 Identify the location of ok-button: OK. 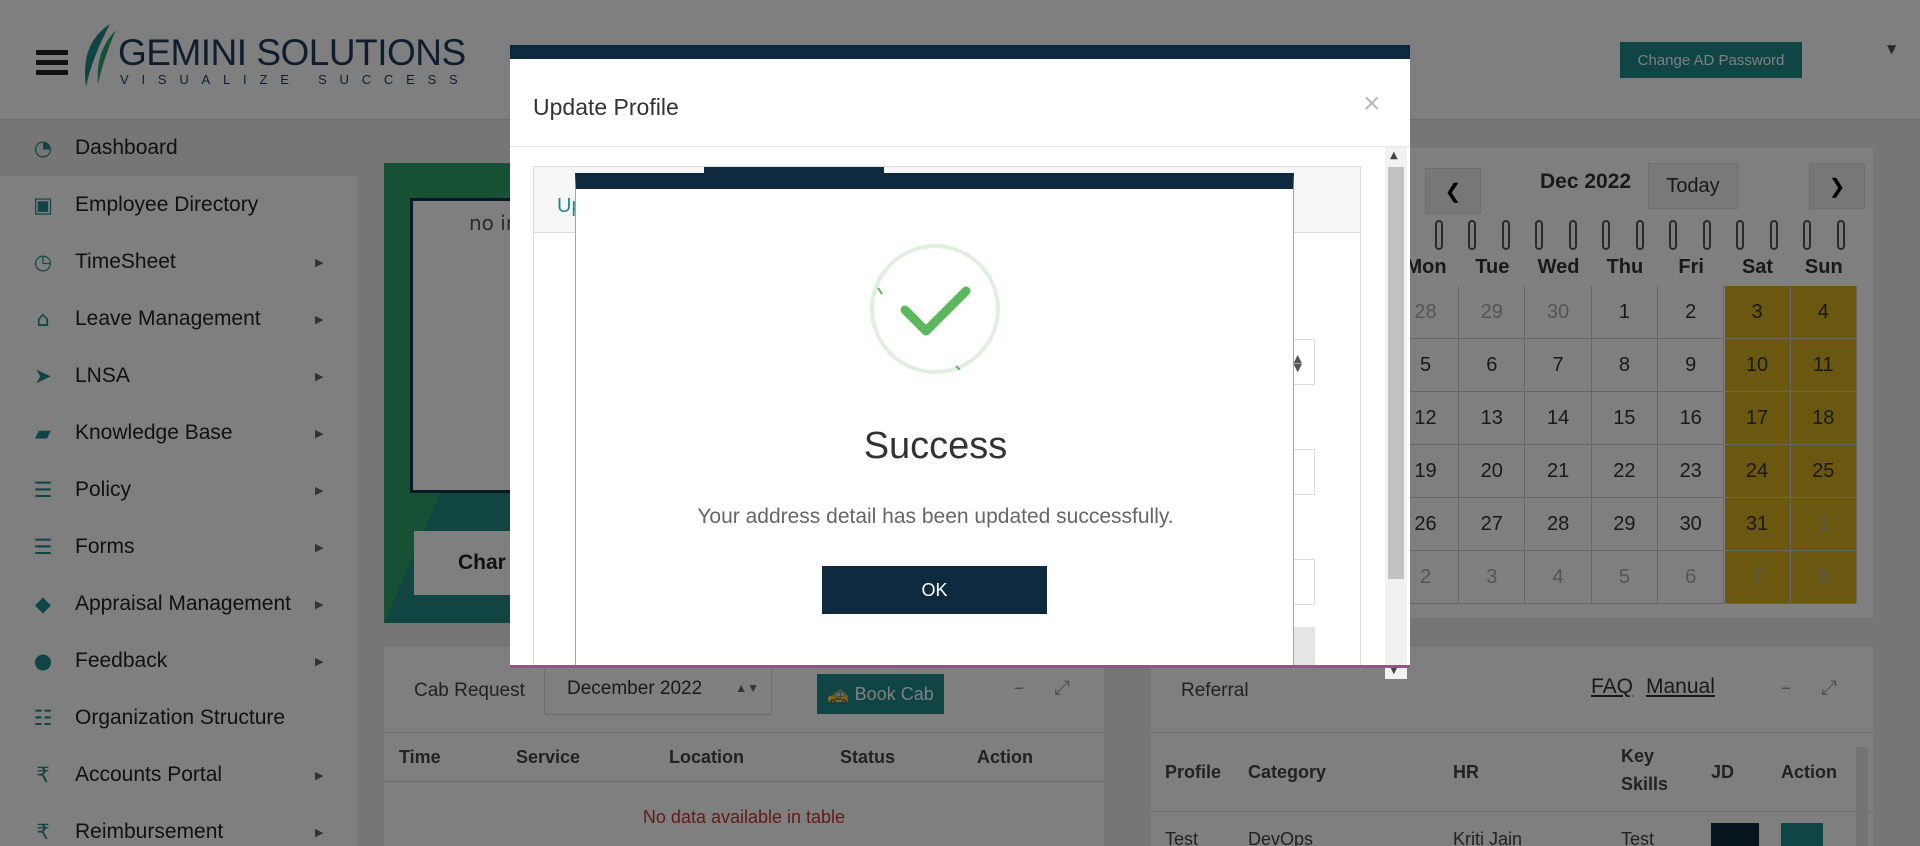
(934, 590).